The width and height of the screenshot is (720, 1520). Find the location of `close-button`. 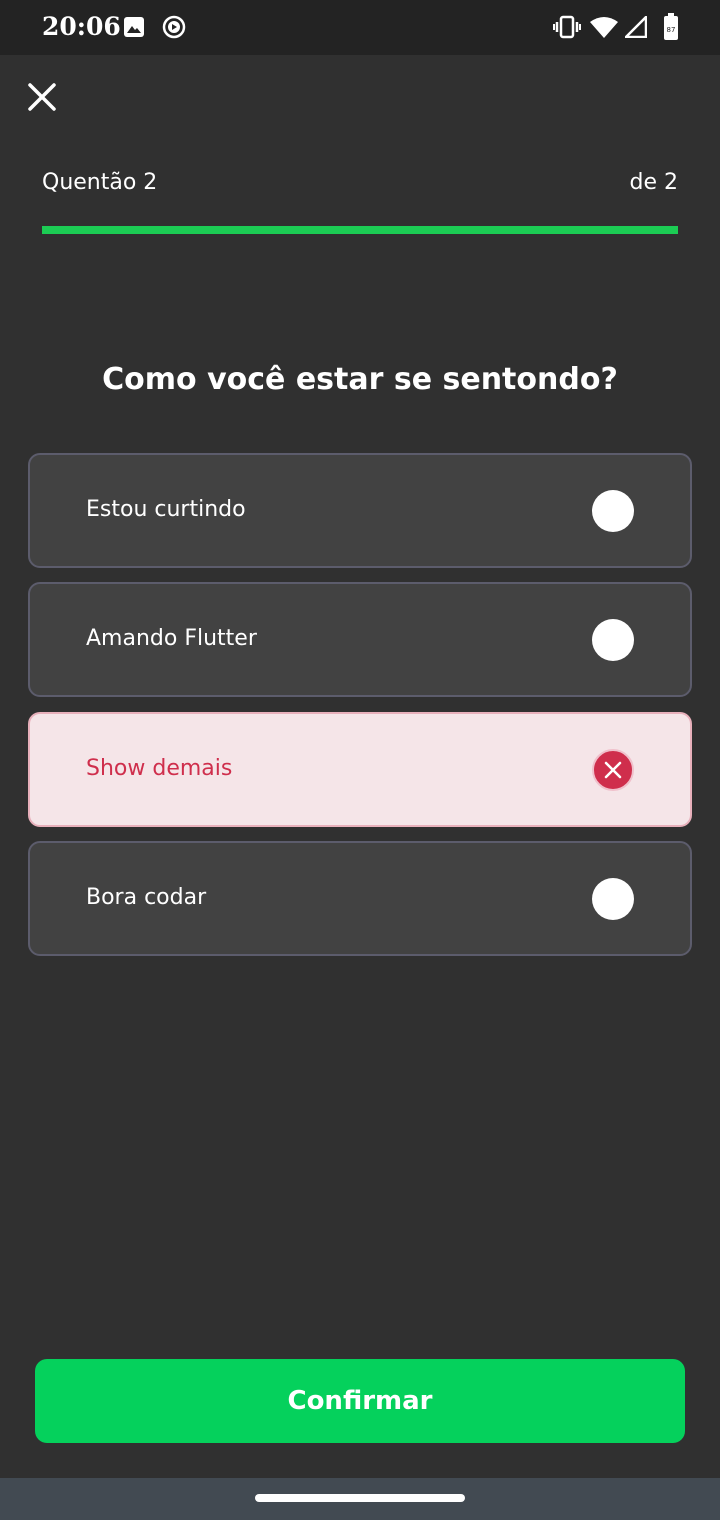

close-button is located at coordinates (42, 97).